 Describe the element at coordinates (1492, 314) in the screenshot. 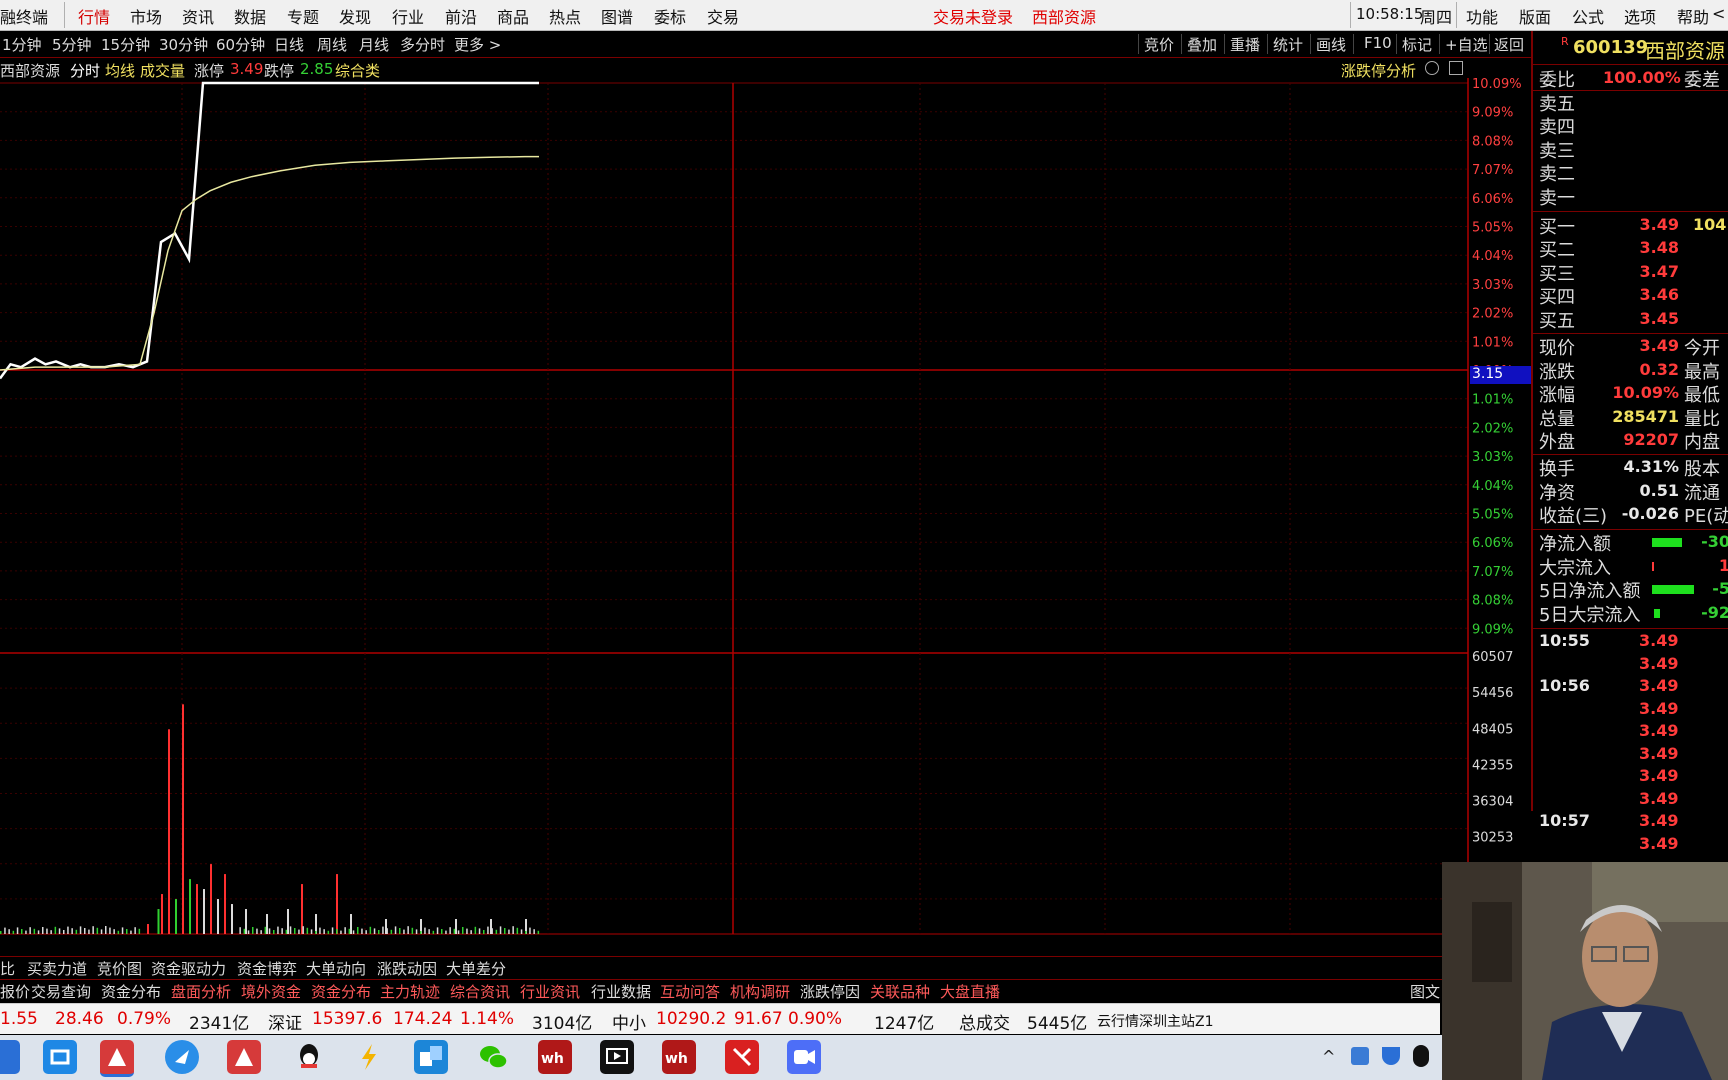

I see `y-axis-label: 2.02%` at that location.